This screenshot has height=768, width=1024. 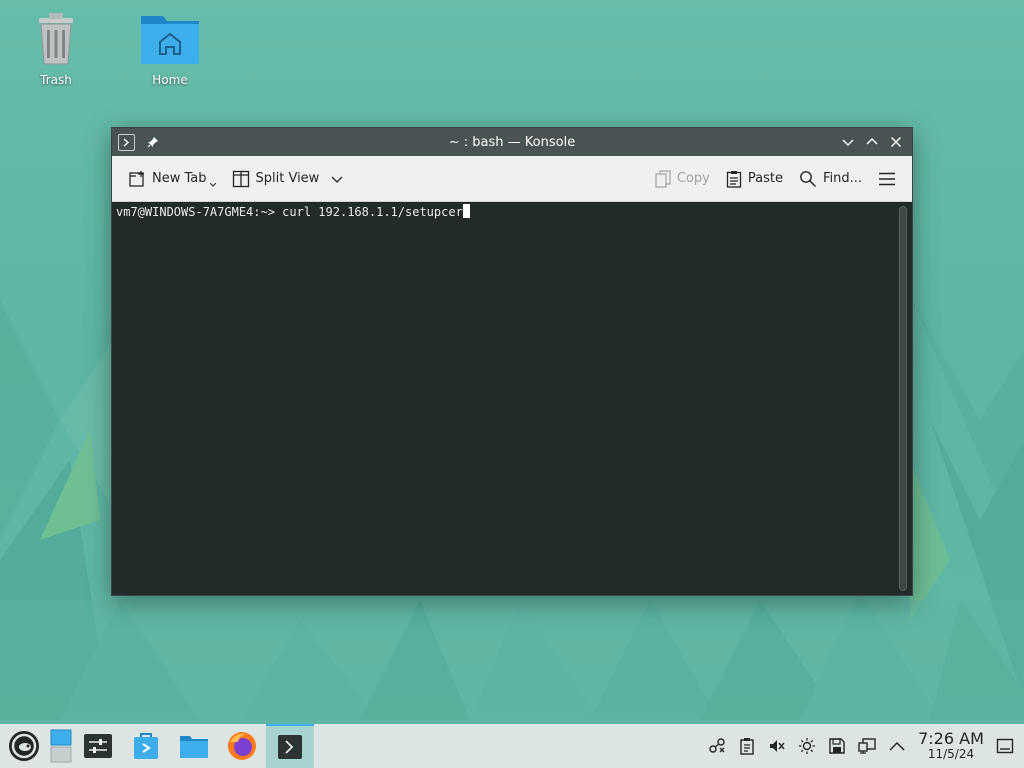 I want to click on desktop-icon-label: Home, so click(x=170, y=80).